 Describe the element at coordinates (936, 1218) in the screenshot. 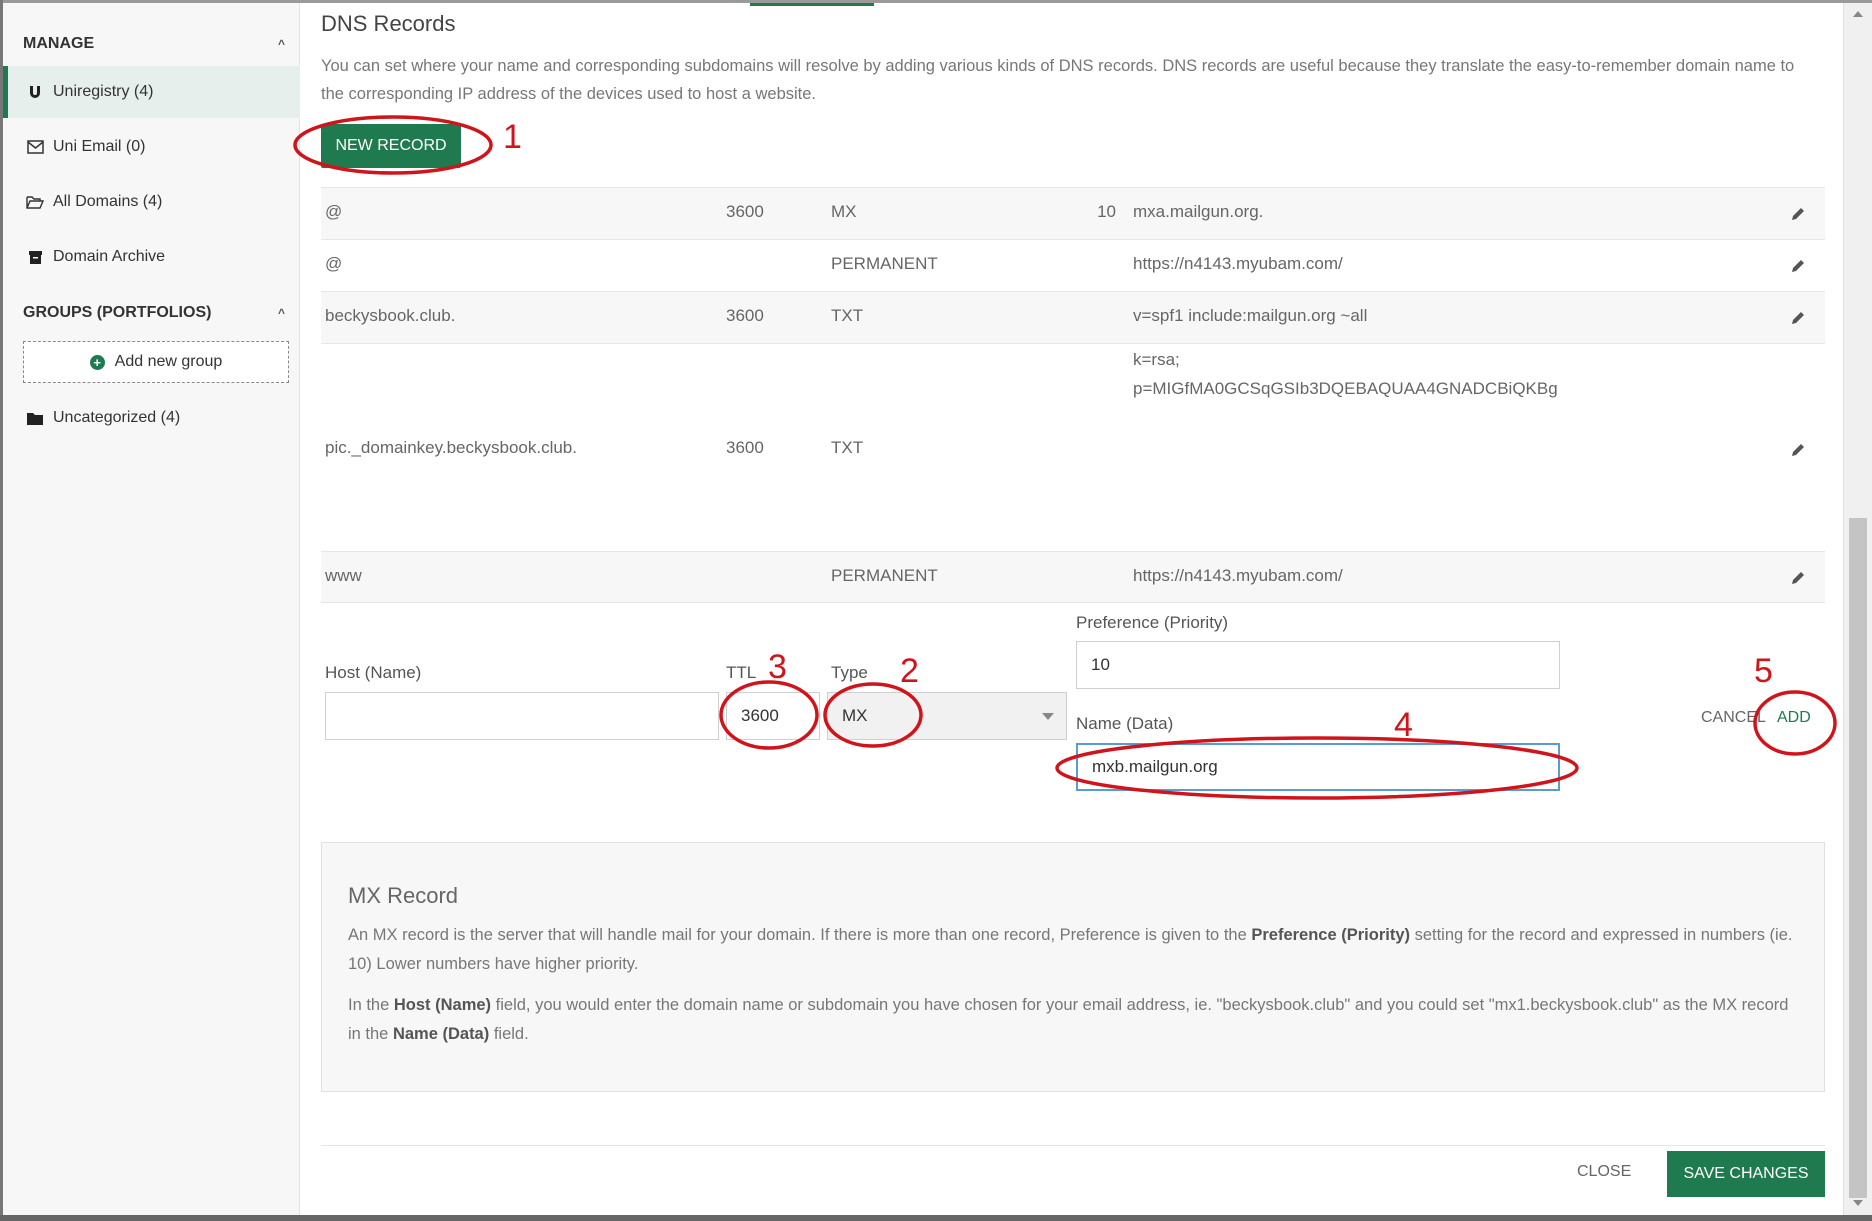

I see `window-bottom-border` at that location.